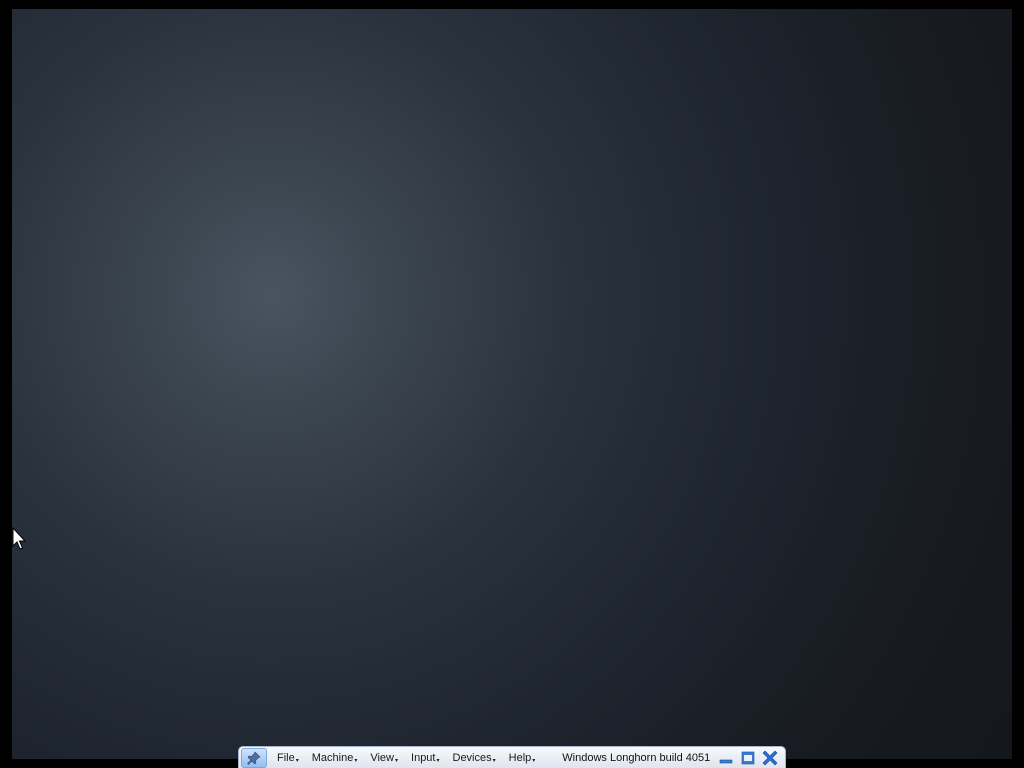  I want to click on menu-machine-label: Machine, so click(332, 757).